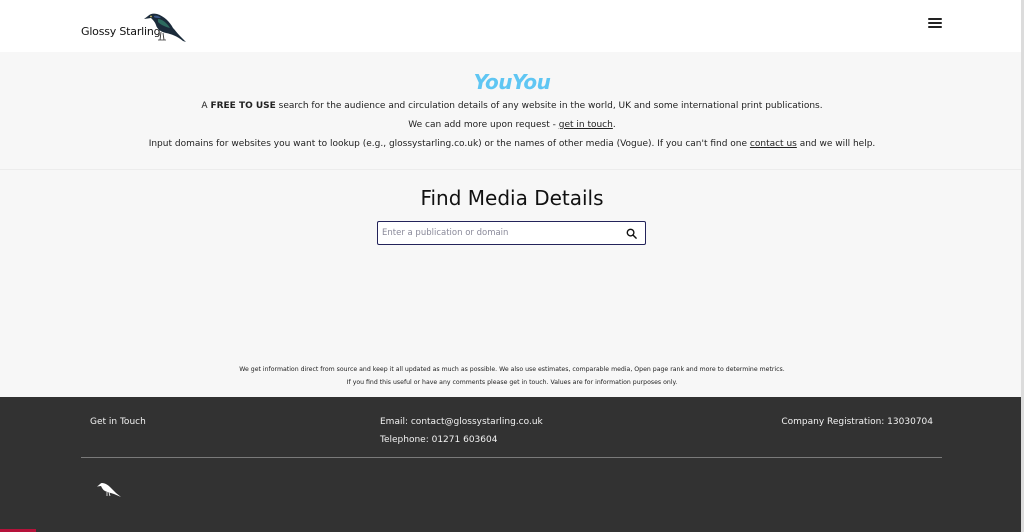 The image size is (1024, 532). Describe the element at coordinates (935, 24) in the screenshot. I see `hamburger-menu-icon` at that location.